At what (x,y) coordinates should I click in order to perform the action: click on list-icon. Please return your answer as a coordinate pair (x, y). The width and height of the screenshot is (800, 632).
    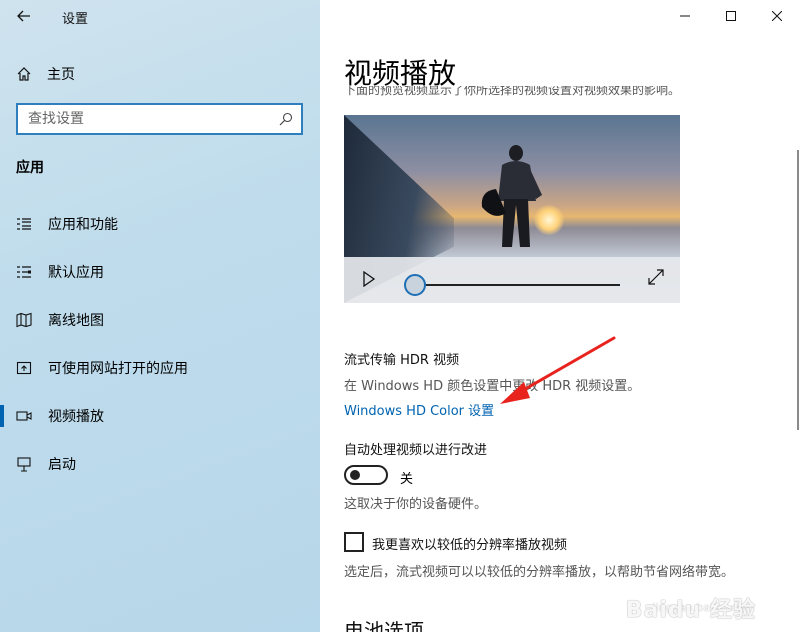
    Looking at the image, I should click on (24, 224).